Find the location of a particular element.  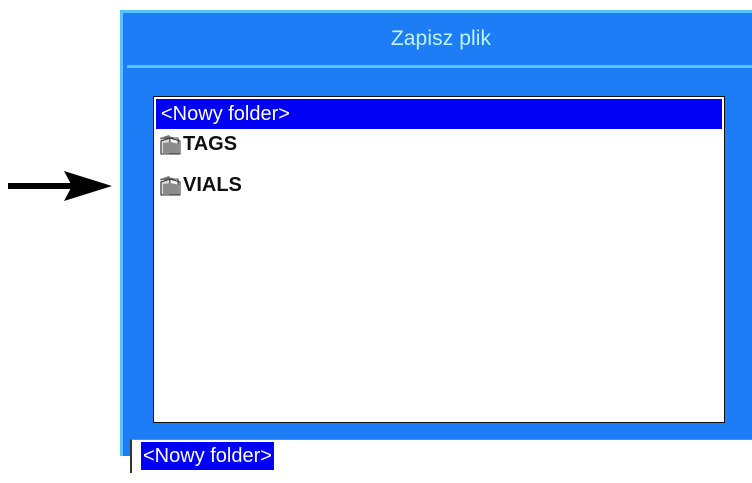

list-item-label: <Nowy folder> is located at coordinates (225, 114).